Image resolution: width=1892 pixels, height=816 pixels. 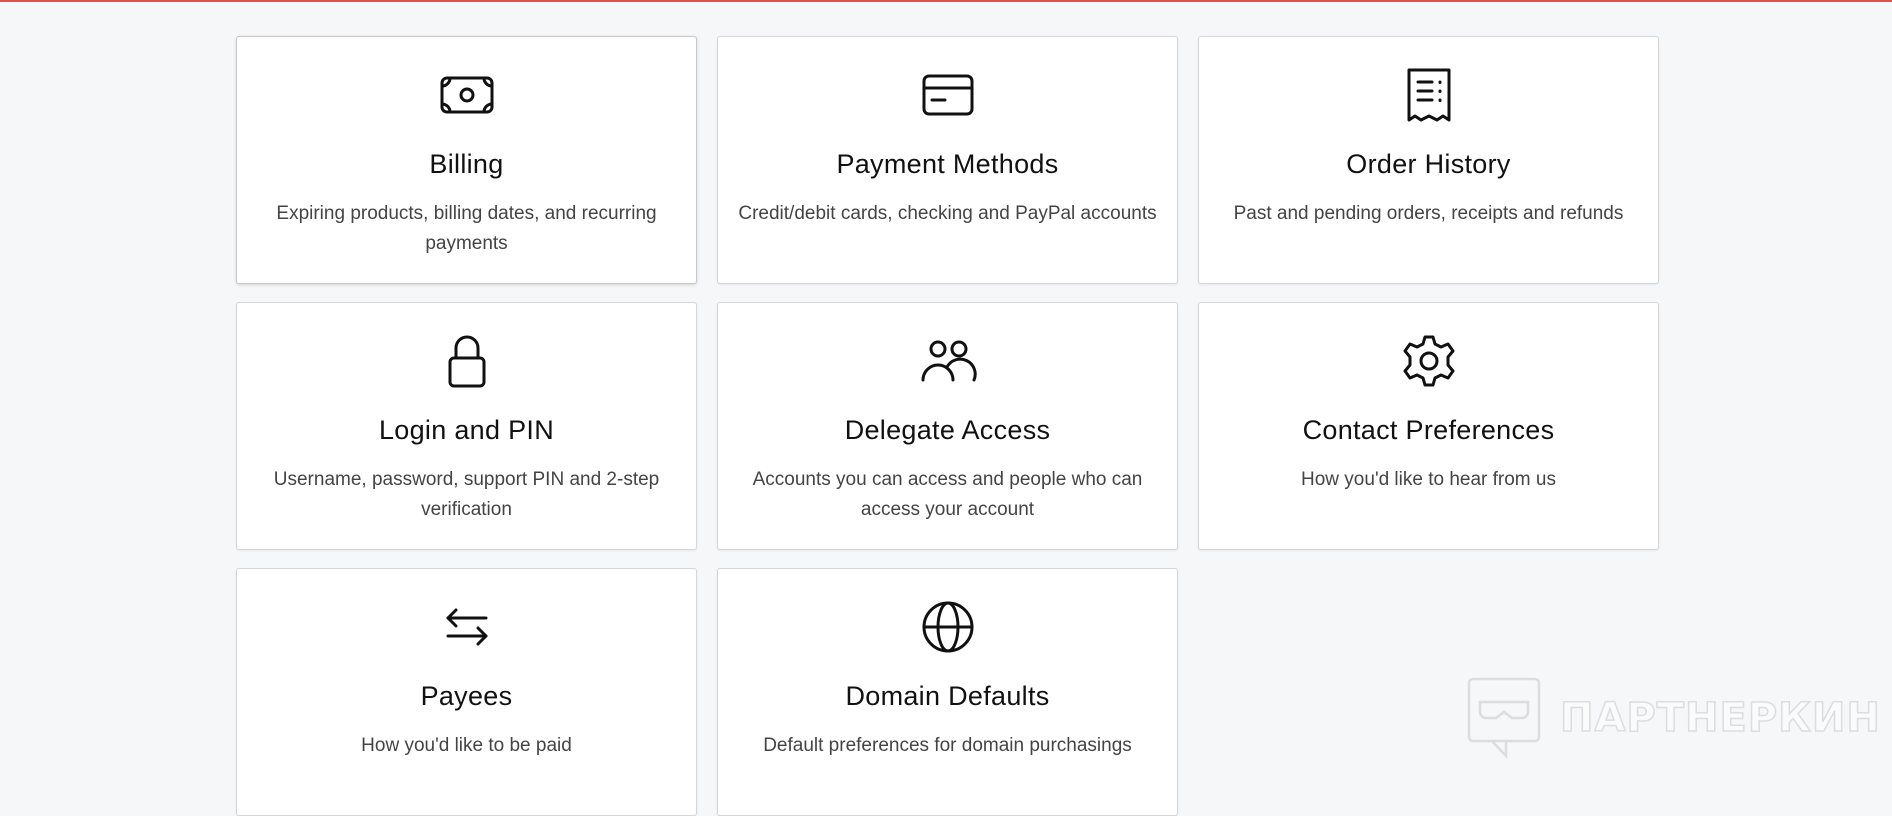 What do you see at coordinates (947, 164) in the screenshot?
I see `card-title: Payment Methods` at bounding box center [947, 164].